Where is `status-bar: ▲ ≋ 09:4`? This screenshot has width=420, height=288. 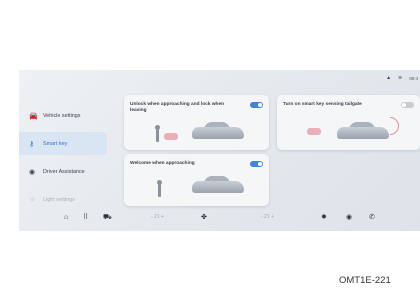
status-bar: ▲ ≋ 09:4 is located at coordinates (402, 78).